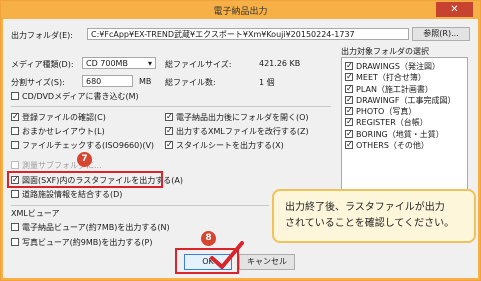 This screenshot has width=481, height=281. What do you see at coordinates (365, 207) in the screenshot?
I see `callout-line-1: 出力終了後、ラスタファイルが出力` at bounding box center [365, 207].